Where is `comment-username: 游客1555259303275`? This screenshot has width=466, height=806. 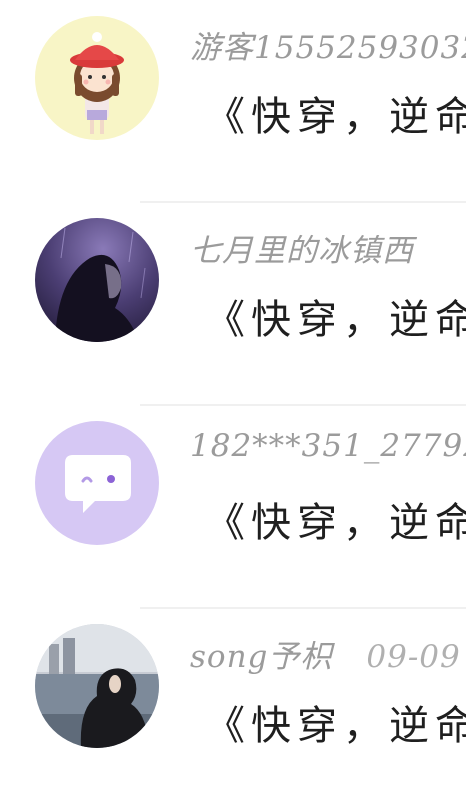
comment-username: 游客1555259303275 is located at coordinates (328, 48).